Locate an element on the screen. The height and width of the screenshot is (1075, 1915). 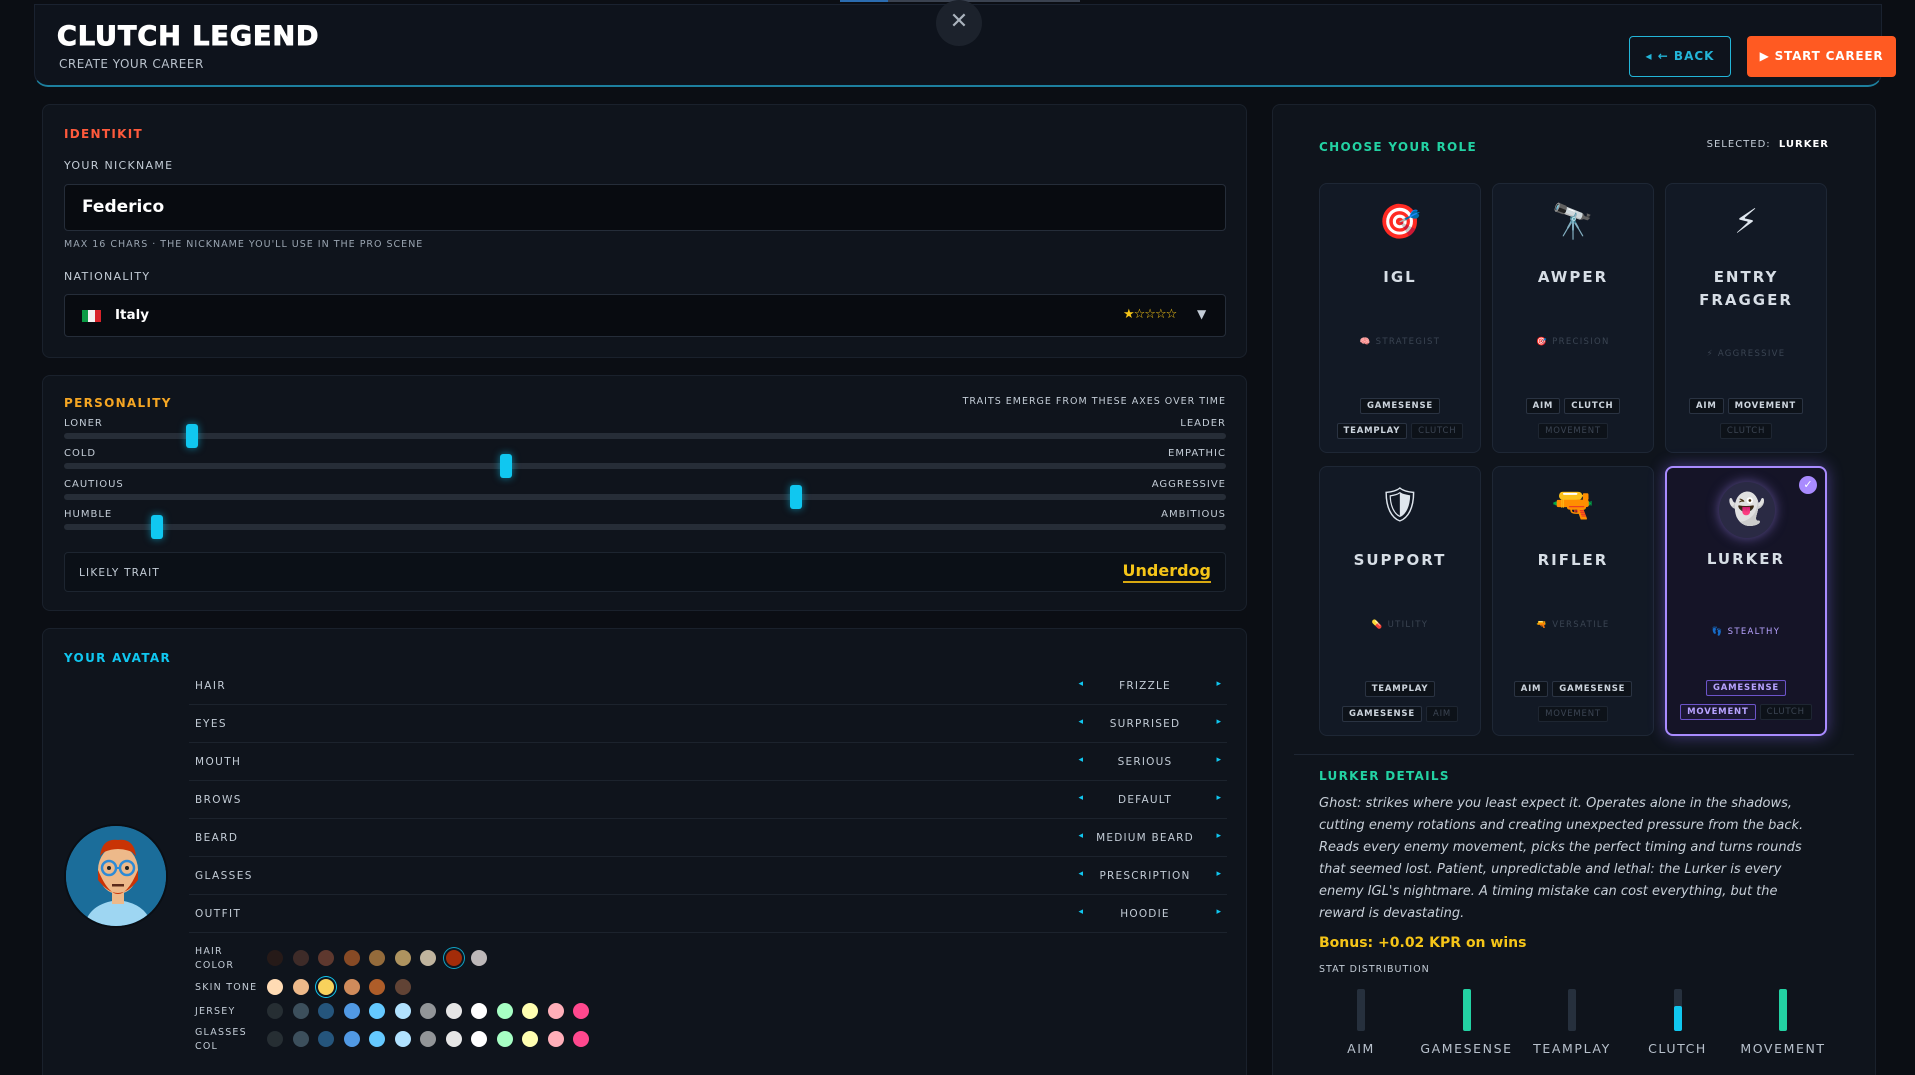
axis-right-label: AGGRESSIVE is located at coordinates (1188, 484).